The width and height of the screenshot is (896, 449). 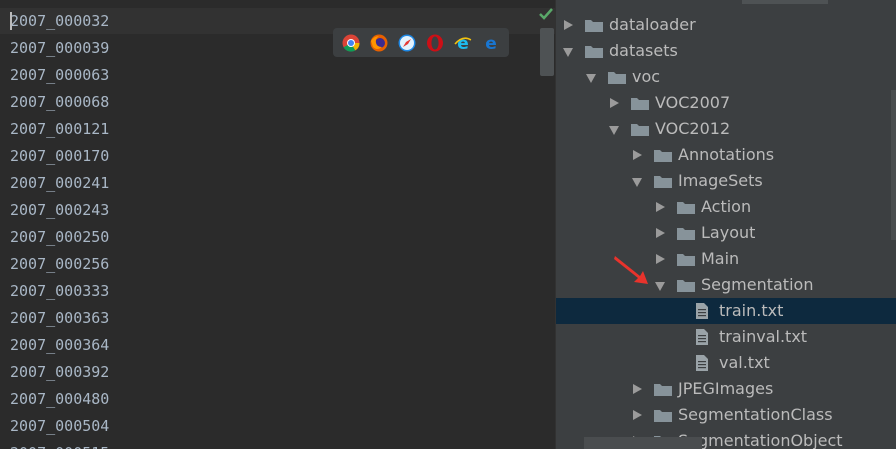 I want to click on editor-line: 2007_000068, so click(x=59, y=102).